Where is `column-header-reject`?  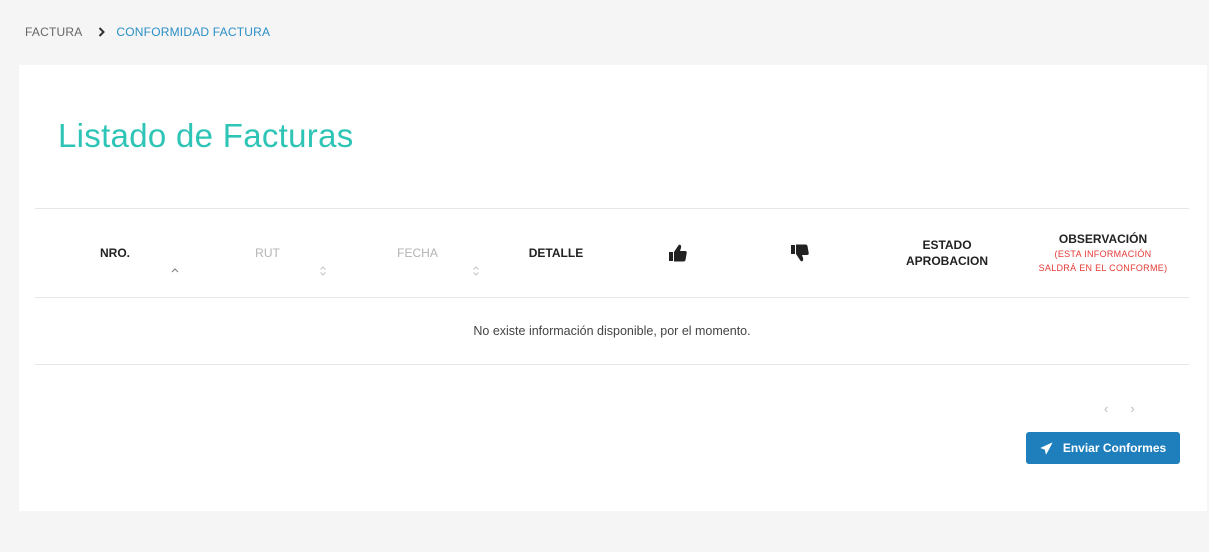 column-header-reject is located at coordinates (800, 253).